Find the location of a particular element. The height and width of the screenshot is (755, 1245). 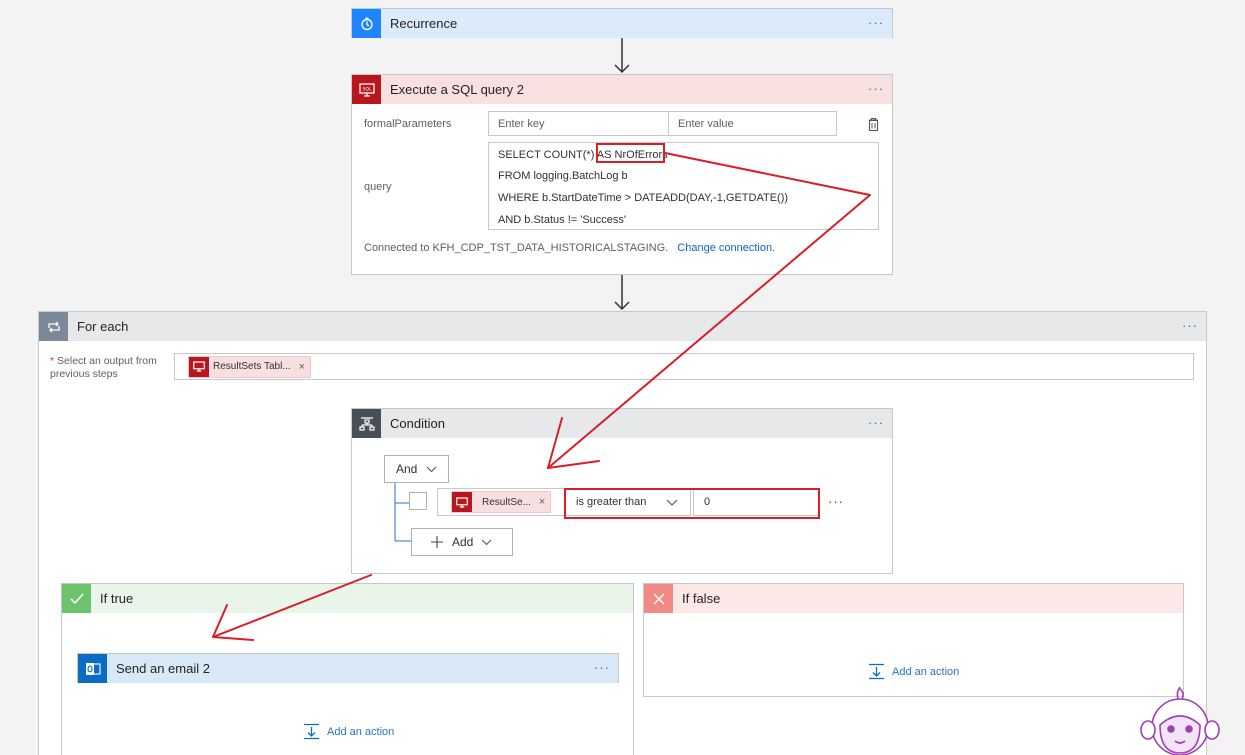

add-condition-button: Add is located at coordinates (462, 542).